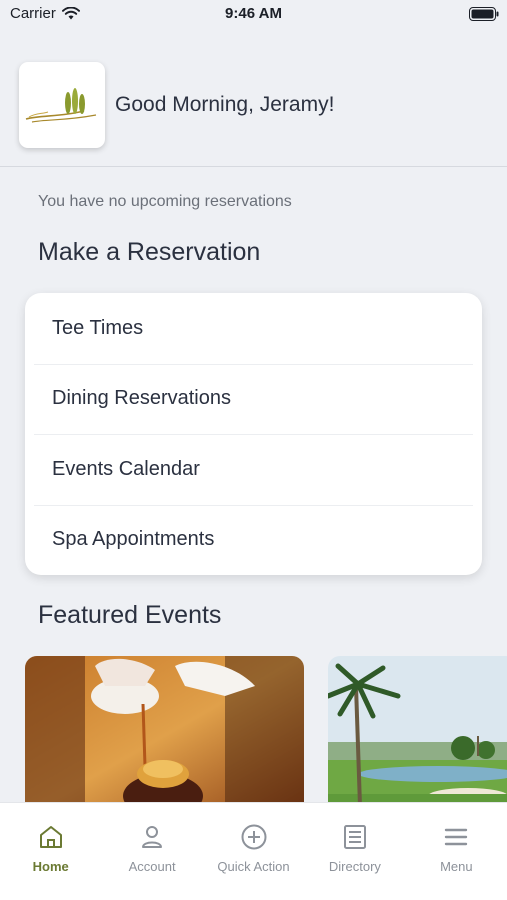 The image size is (507, 900). I want to click on directory-icon, so click(354, 837).